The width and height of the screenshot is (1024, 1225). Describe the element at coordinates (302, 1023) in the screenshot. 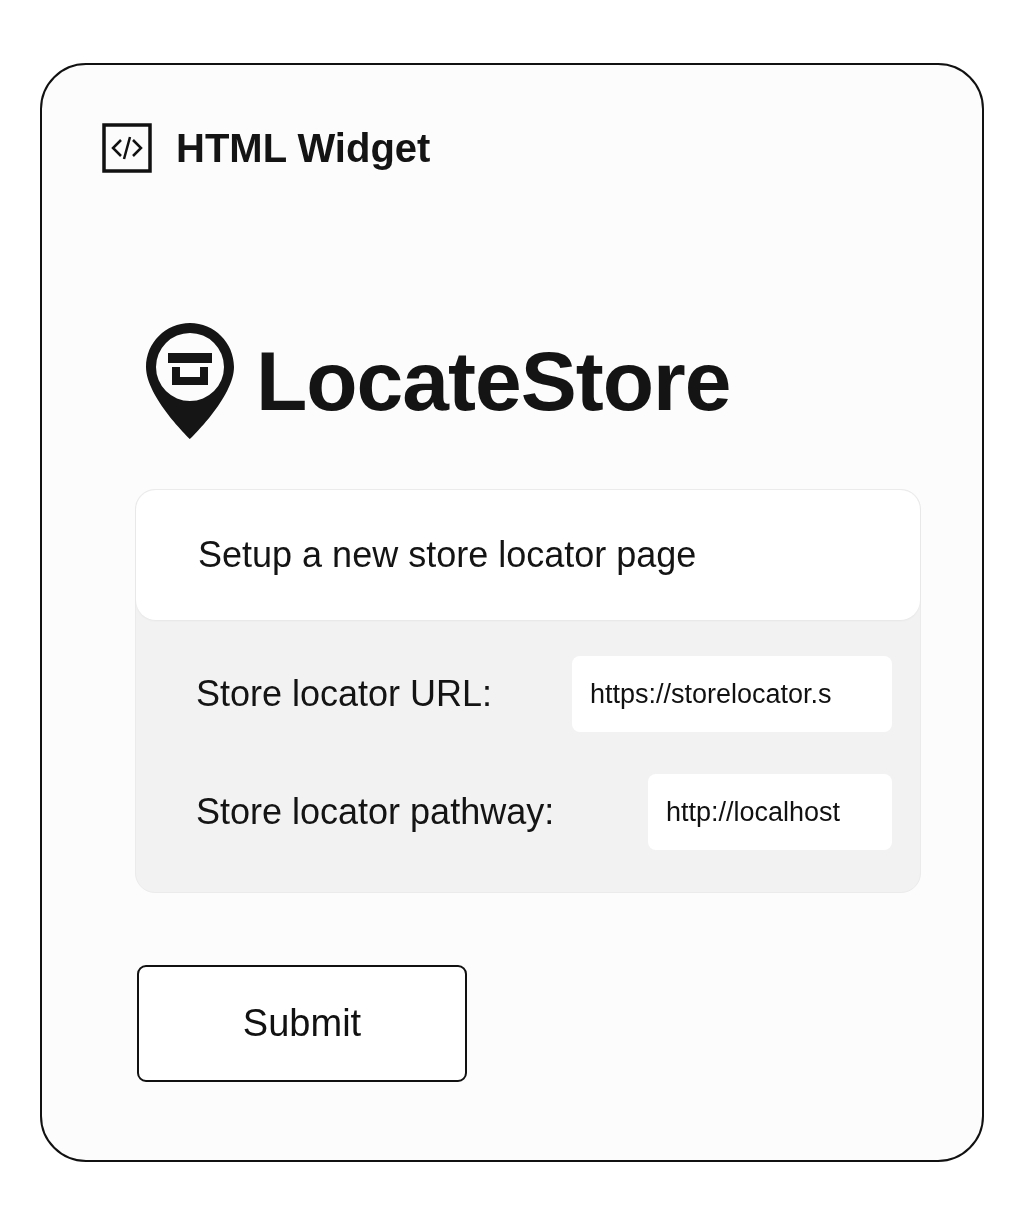

I see `submit-button: Submit` at that location.